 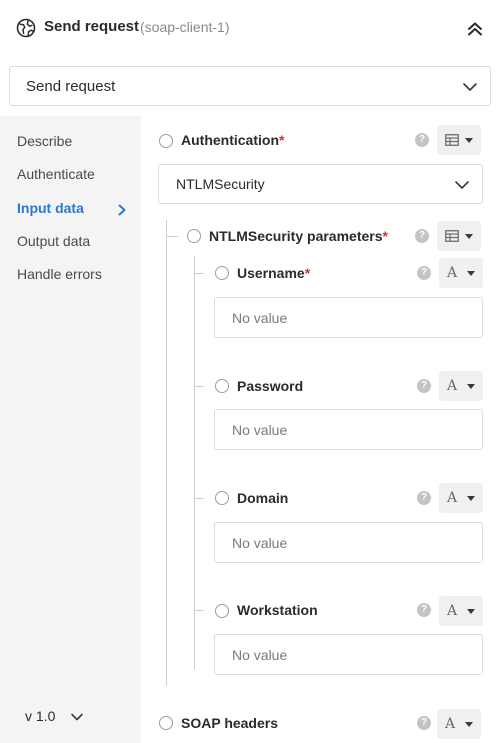 What do you see at coordinates (194, 236) in the screenshot?
I see `ntlm-parameters-radio` at bounding box center [194, 236].